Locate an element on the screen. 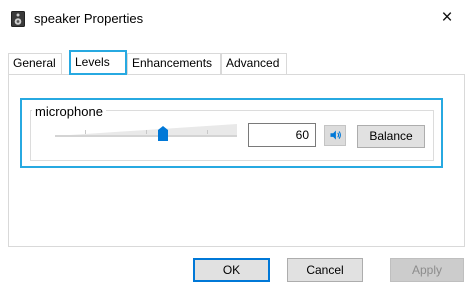 This screenshot has height=290, width=473. tab-general: General is located at coordinates (35, 63).